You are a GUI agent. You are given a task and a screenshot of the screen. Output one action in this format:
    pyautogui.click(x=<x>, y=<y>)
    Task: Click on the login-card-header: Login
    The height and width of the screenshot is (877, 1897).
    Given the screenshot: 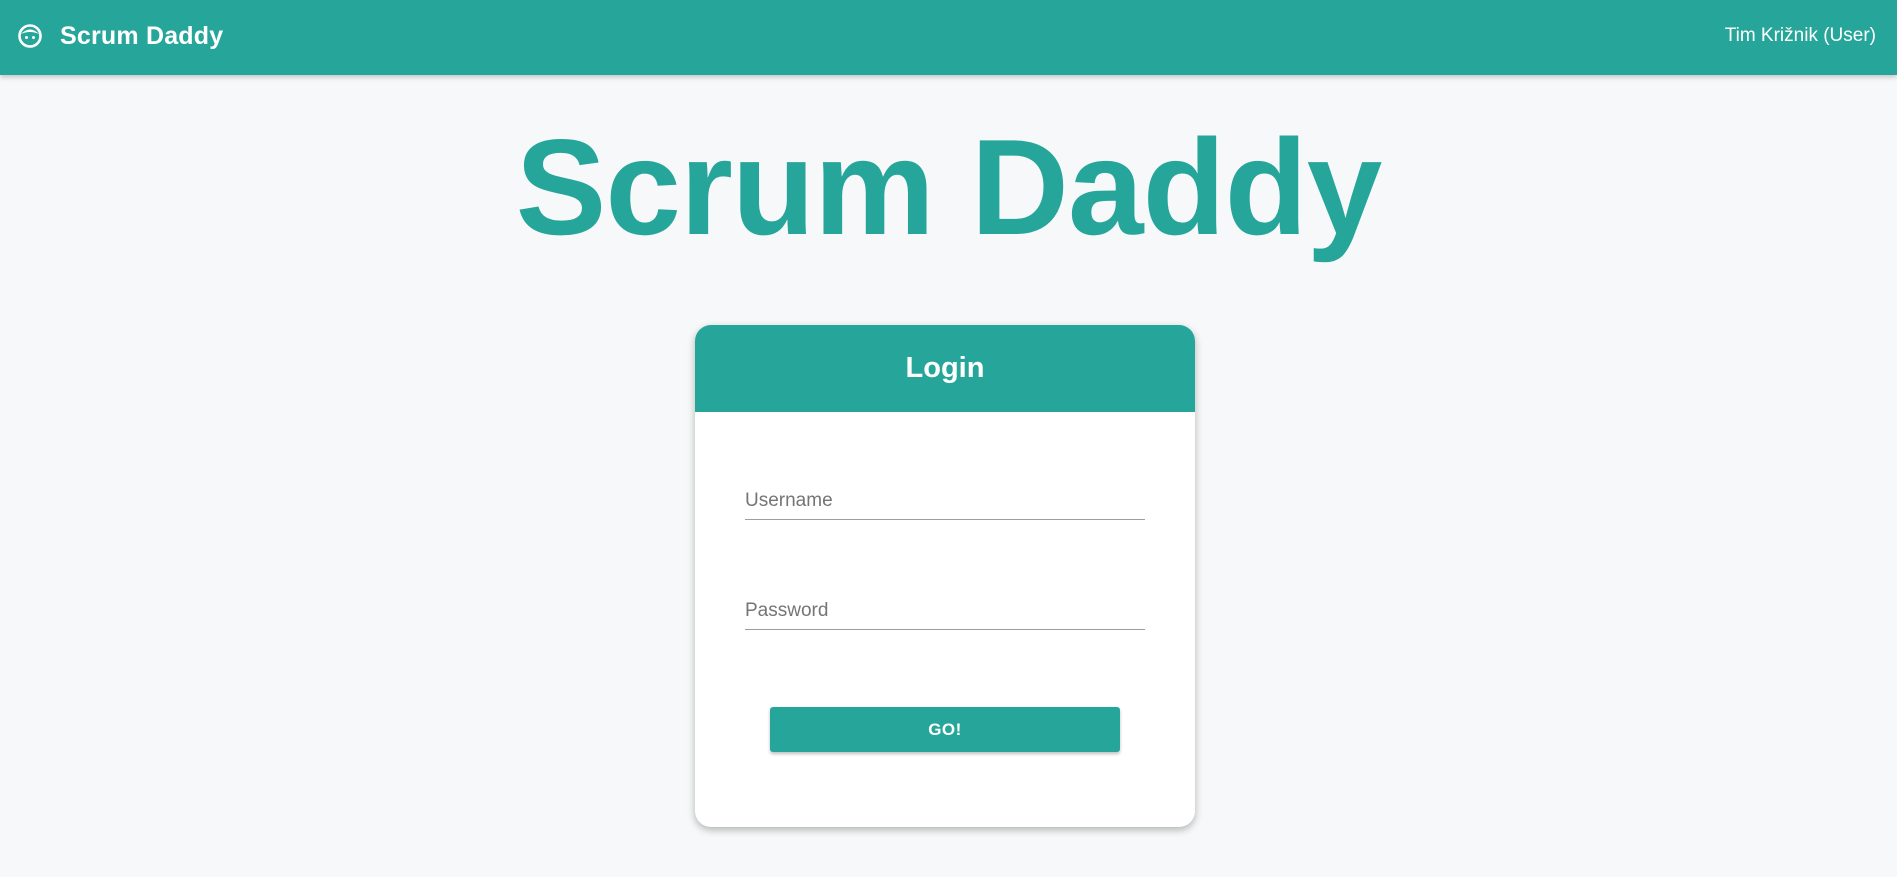 What is the action you would take?
    pyautogui.click(x=945, y=368)
    